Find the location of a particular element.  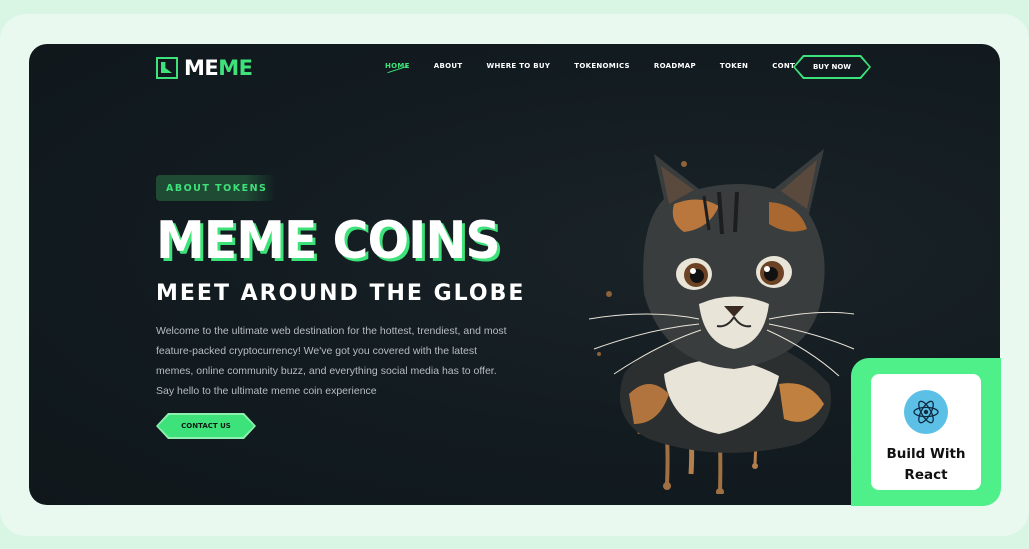

site-logo: MEME is located at coordinates (204, 68).